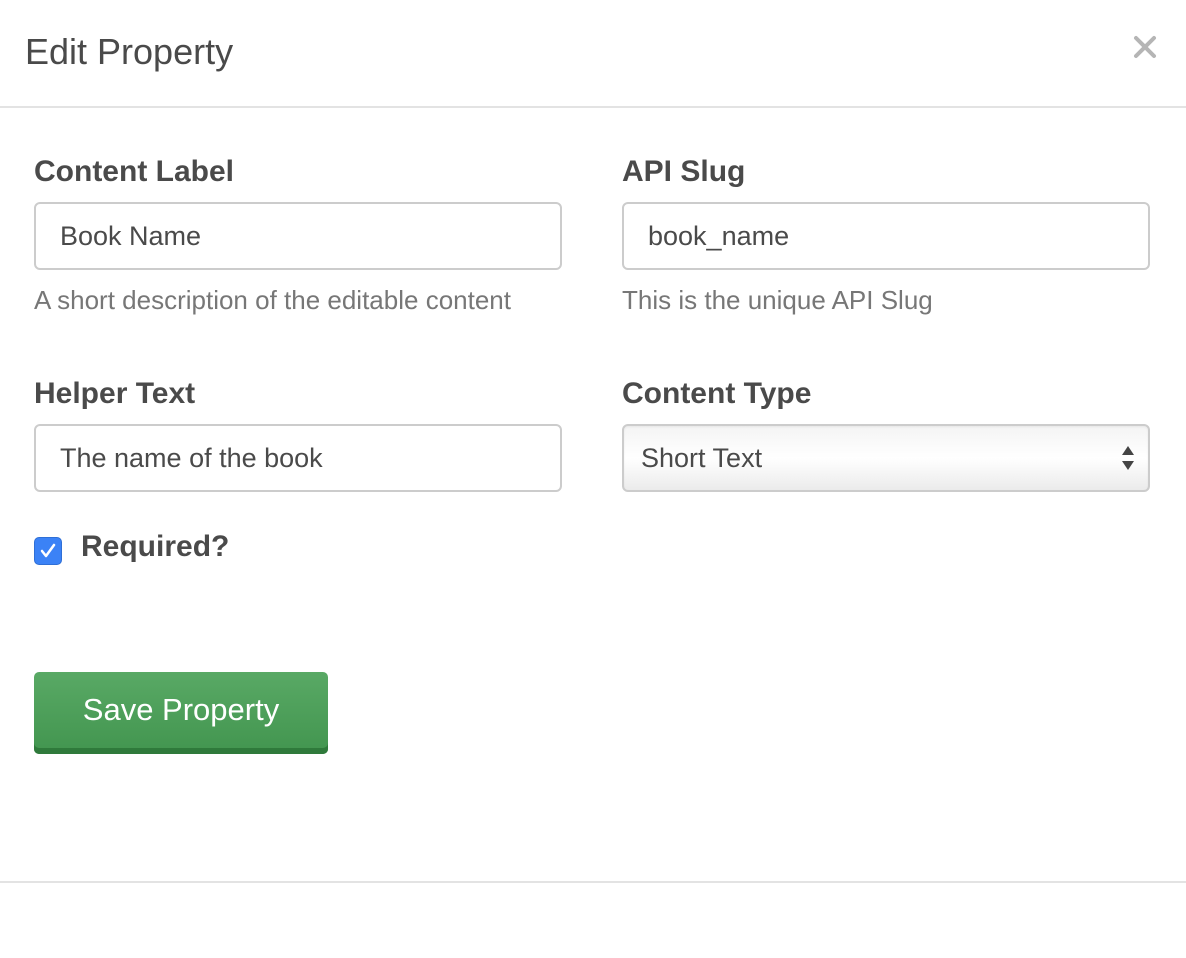 This screenshot has height=958, width=1186. I want to click on helper-text-label: Helper Text, so click(115, 393).